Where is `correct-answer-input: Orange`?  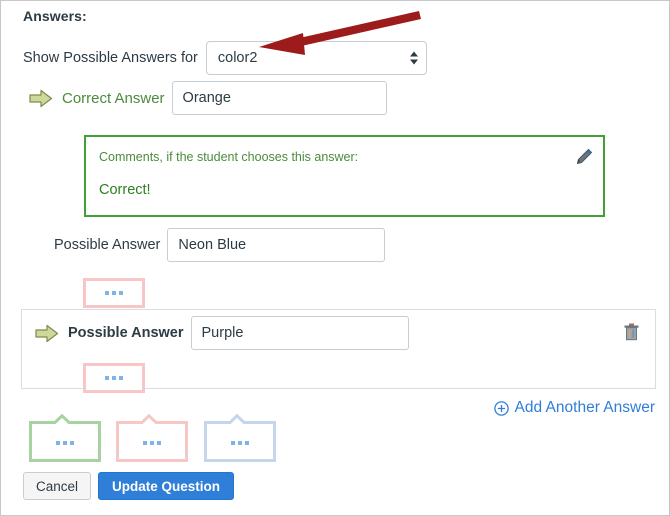
correct-answer-input: Orange is located at coordinates (279, 98).